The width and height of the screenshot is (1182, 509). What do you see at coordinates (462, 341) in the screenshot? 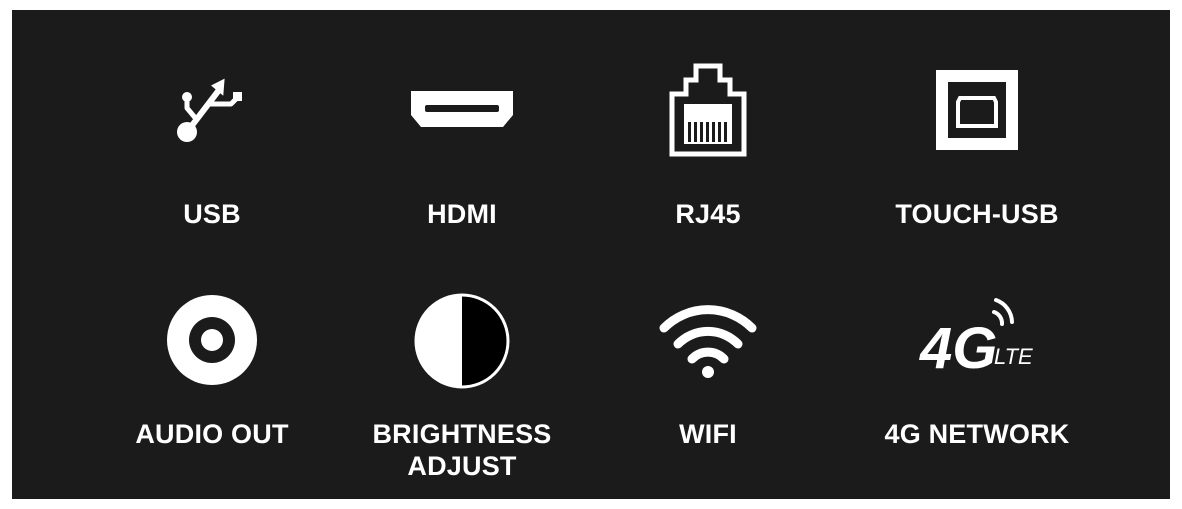
I see `brightness-half-circle-icon` at bounding box center [462, 341].